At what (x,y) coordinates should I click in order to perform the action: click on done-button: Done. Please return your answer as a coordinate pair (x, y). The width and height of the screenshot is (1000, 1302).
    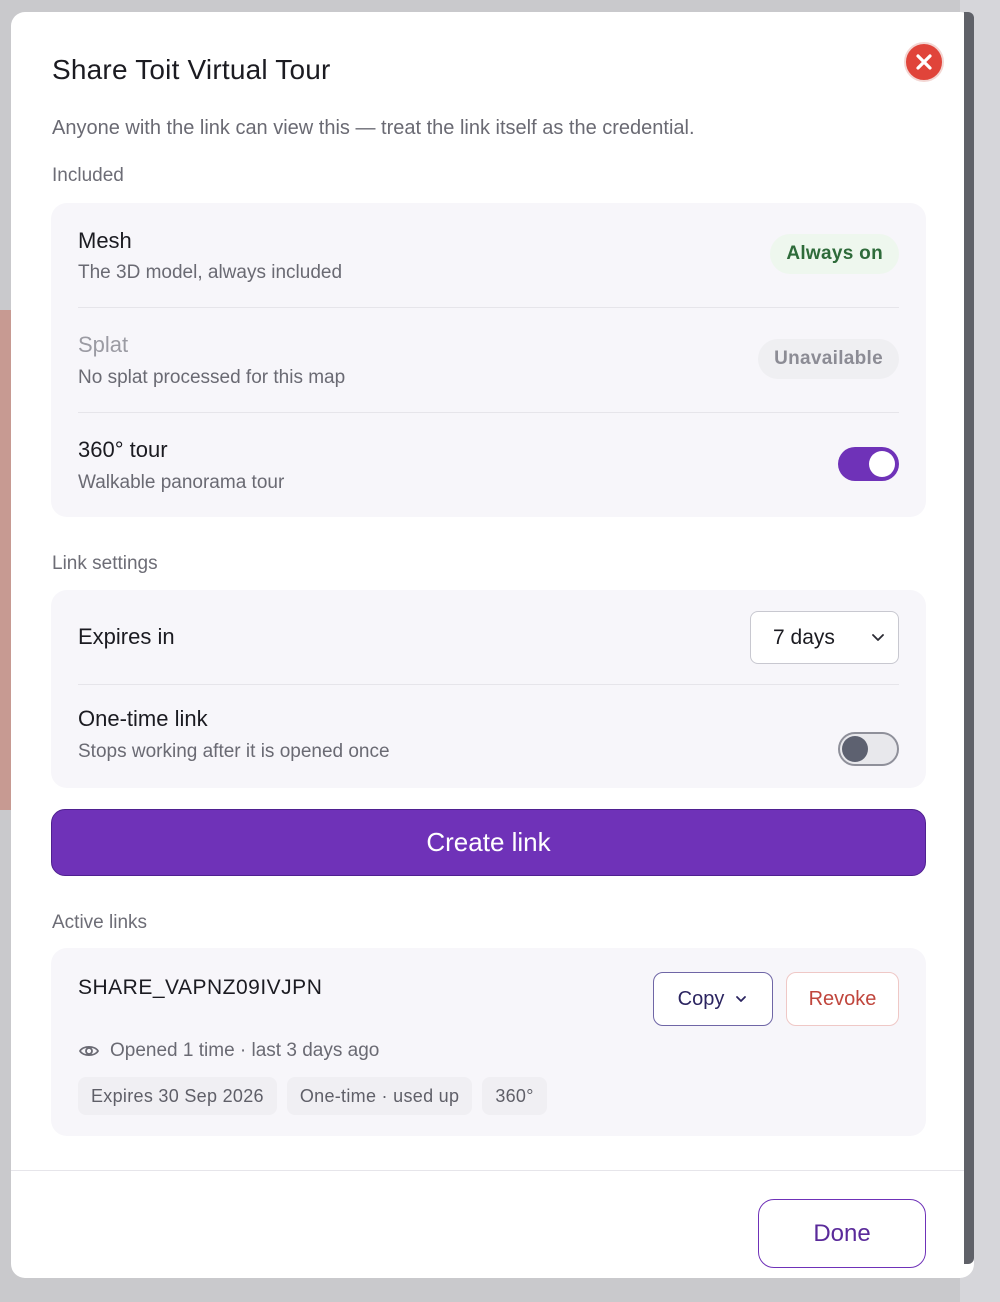
    Looking at the image, I should click on (842, 1233).